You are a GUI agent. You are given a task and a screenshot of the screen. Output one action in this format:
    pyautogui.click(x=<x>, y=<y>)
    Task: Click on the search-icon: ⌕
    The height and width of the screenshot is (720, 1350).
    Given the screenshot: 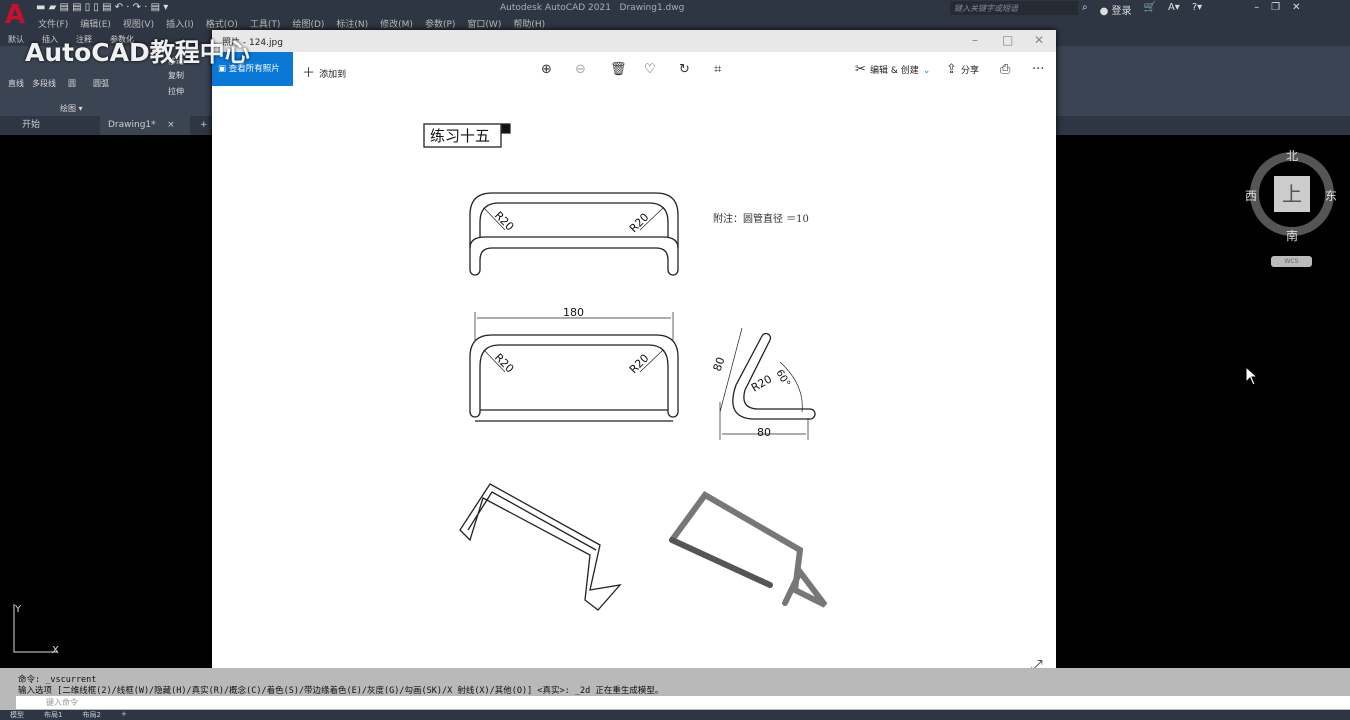 What is the action you would take?
    pyautogui.click(x=1085, y=9)
    